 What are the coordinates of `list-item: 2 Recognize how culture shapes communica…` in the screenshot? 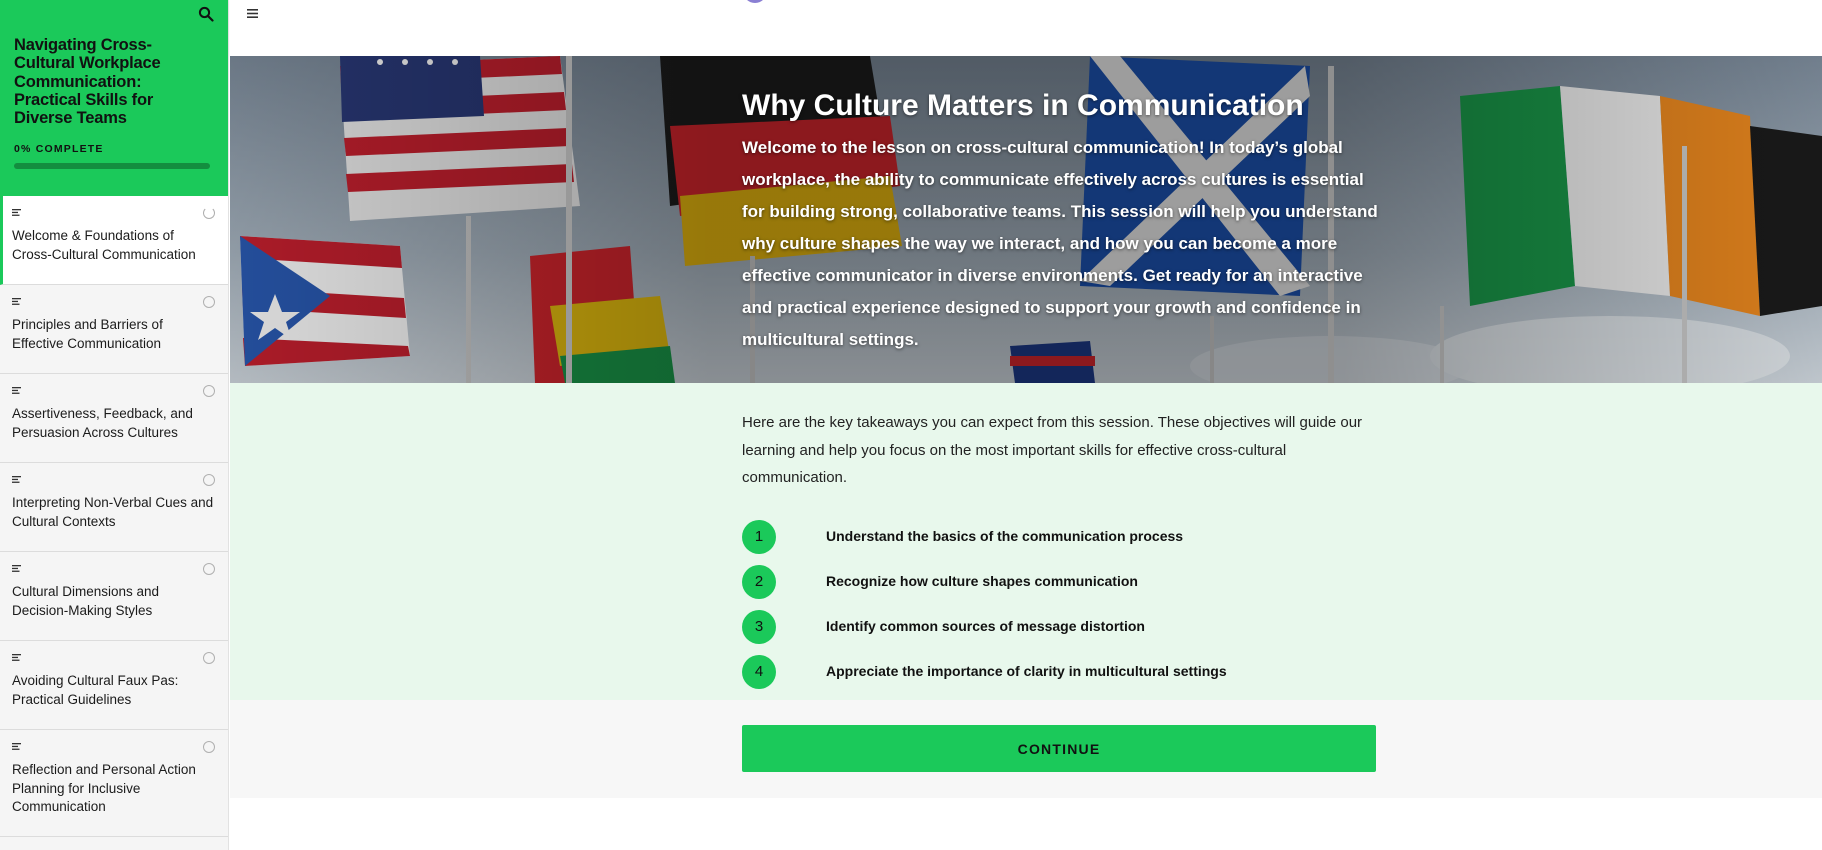 It's located at (1062, 587).